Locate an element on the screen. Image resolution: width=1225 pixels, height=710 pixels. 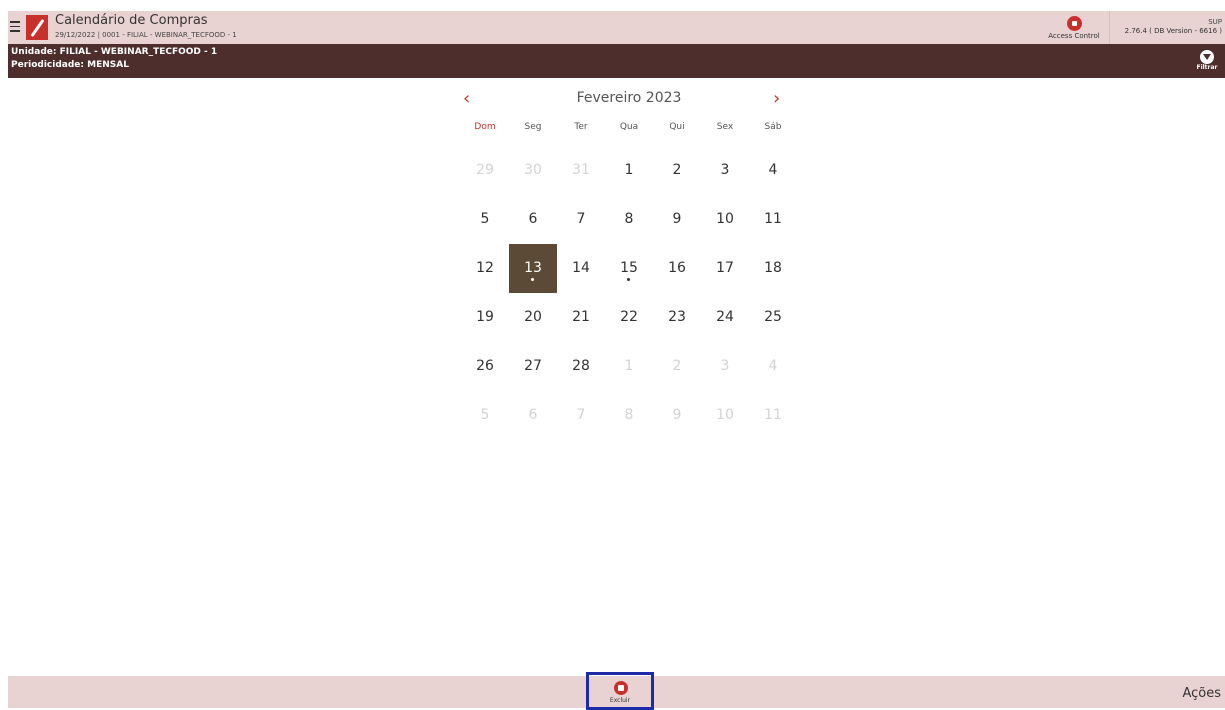
day-number: 15 is located at coordinates (629, 268).